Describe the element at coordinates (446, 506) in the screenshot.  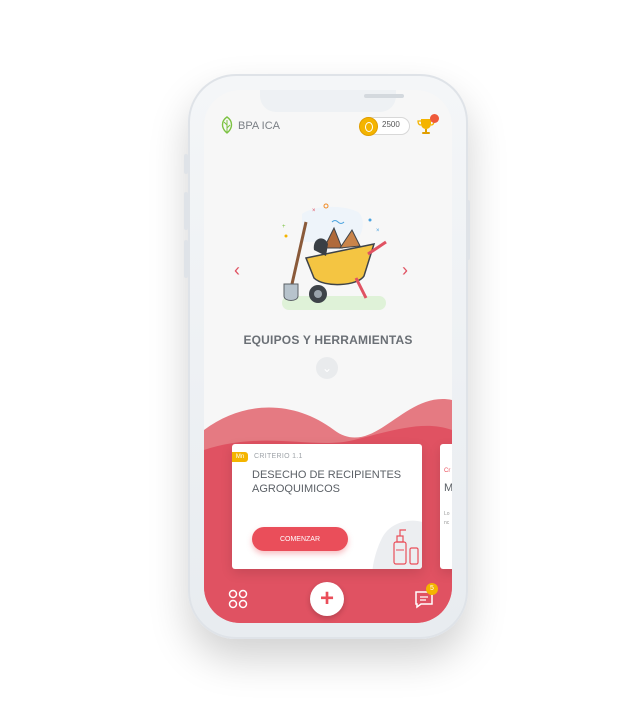
I see `next-criterion-card: Cr M Lo nc` at that location.